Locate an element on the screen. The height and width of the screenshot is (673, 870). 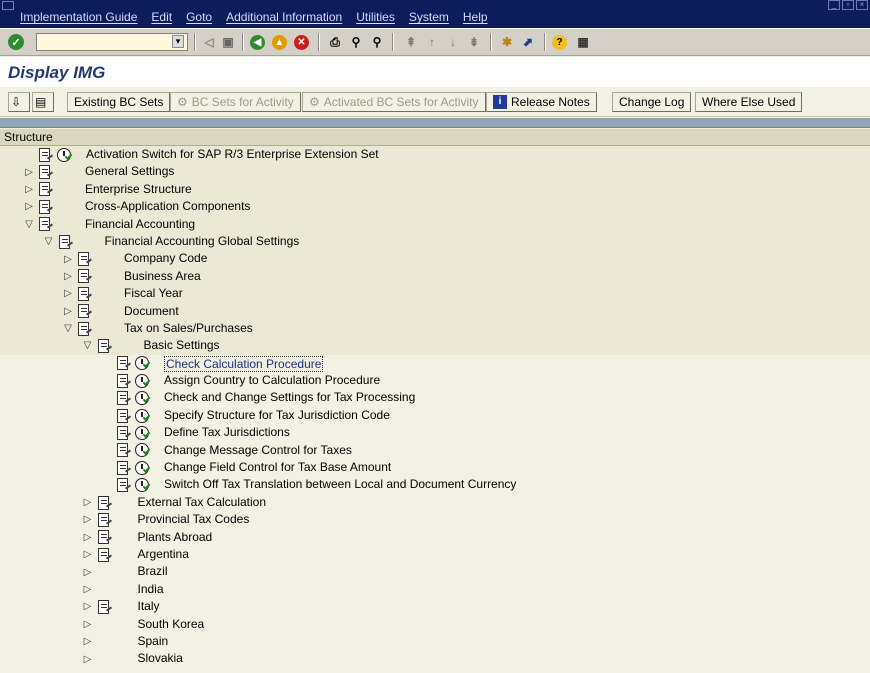
save-icon: ▣ is located at coordinates (228, 42).